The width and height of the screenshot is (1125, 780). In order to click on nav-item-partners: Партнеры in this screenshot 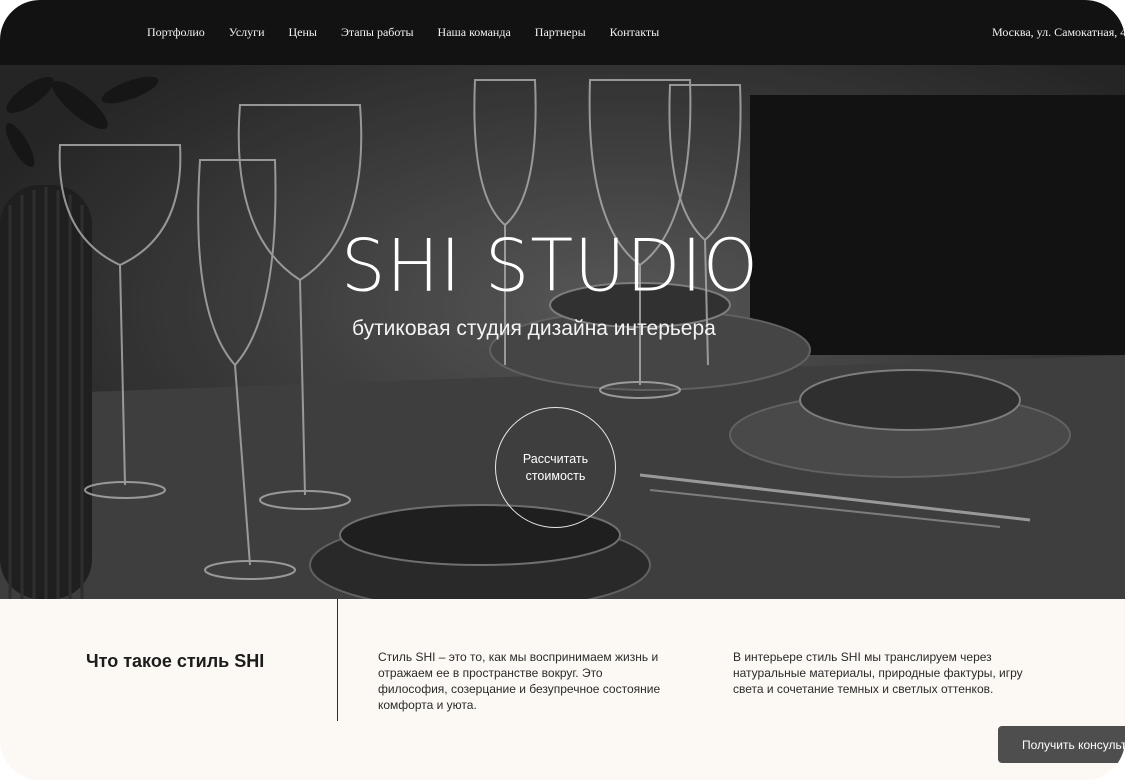, I will do `click(560, 32)`.